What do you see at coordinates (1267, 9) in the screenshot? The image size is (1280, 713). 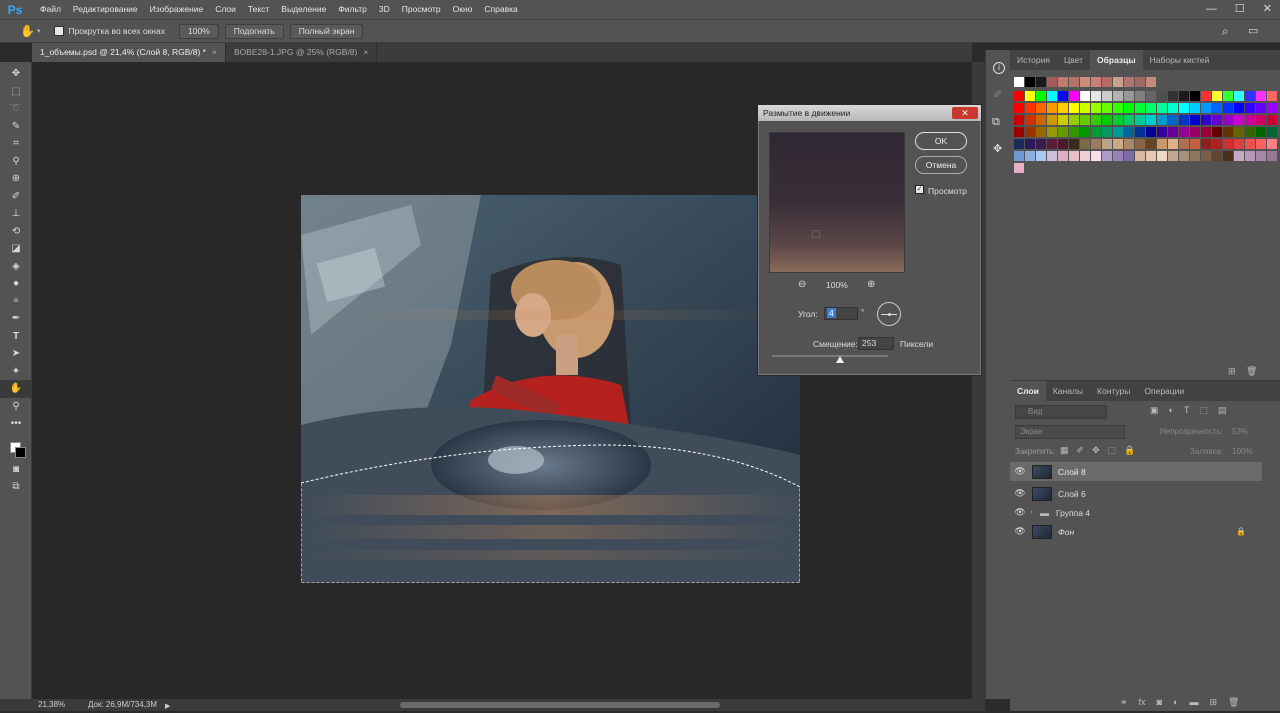 I see `close-window-button: ✕` at bounding box center [1267, 9].